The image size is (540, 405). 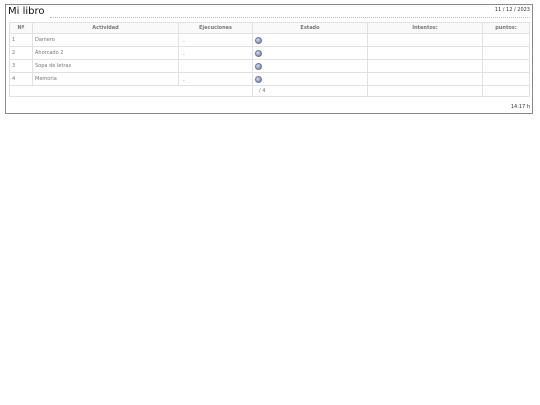 What do you see at coordinates (506, 28) in the screenshot?
I see `col-header-points: puntos:` at bounding box center [506, 28].